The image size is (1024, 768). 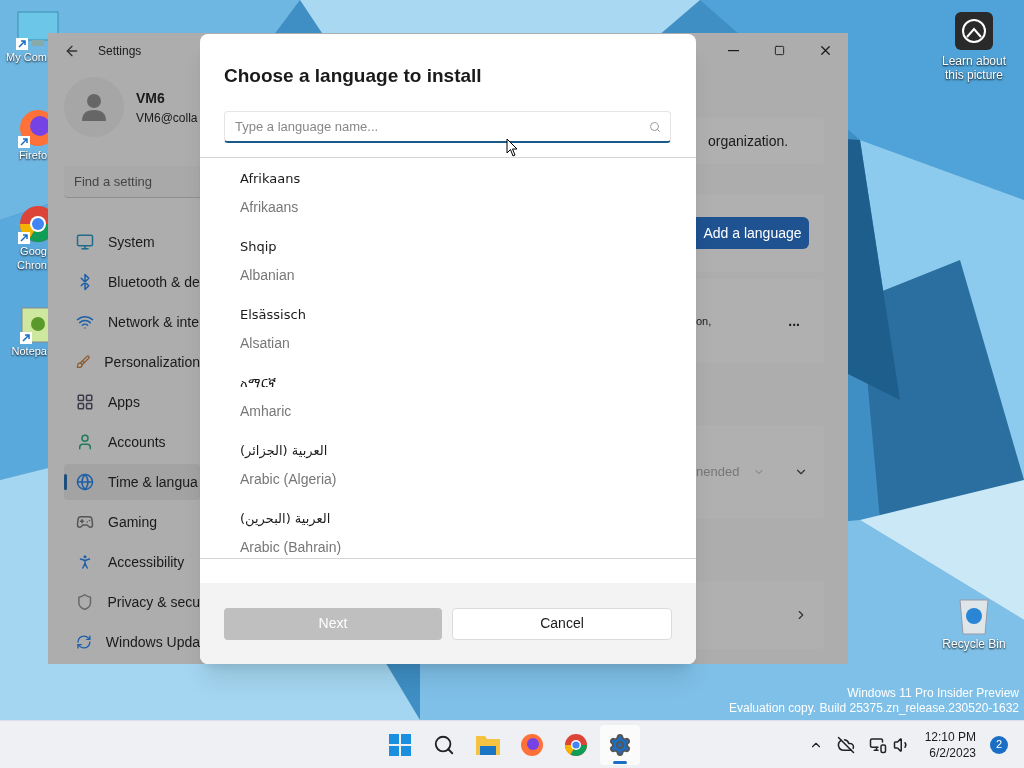 I want to click on gamepad-icon, so click(x=85, y=522).